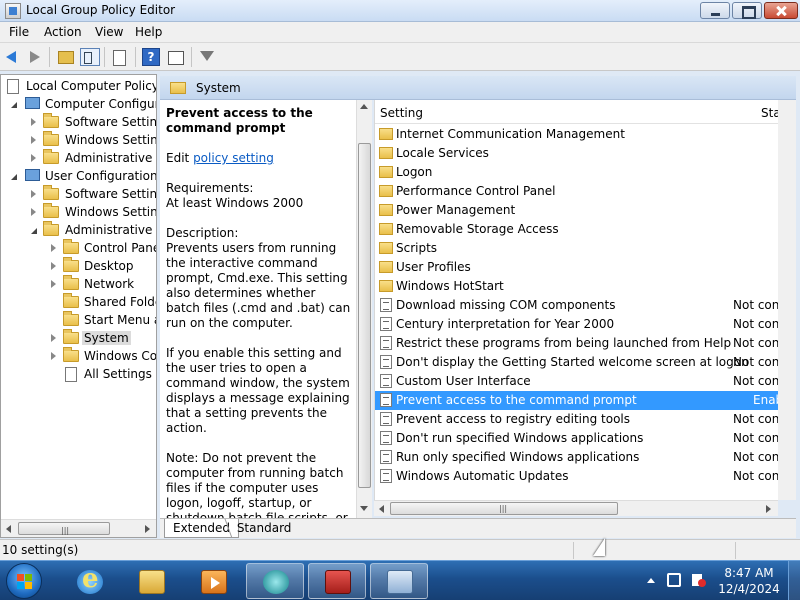  What do you see at coordinates (80, 194) in the screenshot?
I see `tree-item-user-software-settings: Software Settings` at bounding box center [80, 194].